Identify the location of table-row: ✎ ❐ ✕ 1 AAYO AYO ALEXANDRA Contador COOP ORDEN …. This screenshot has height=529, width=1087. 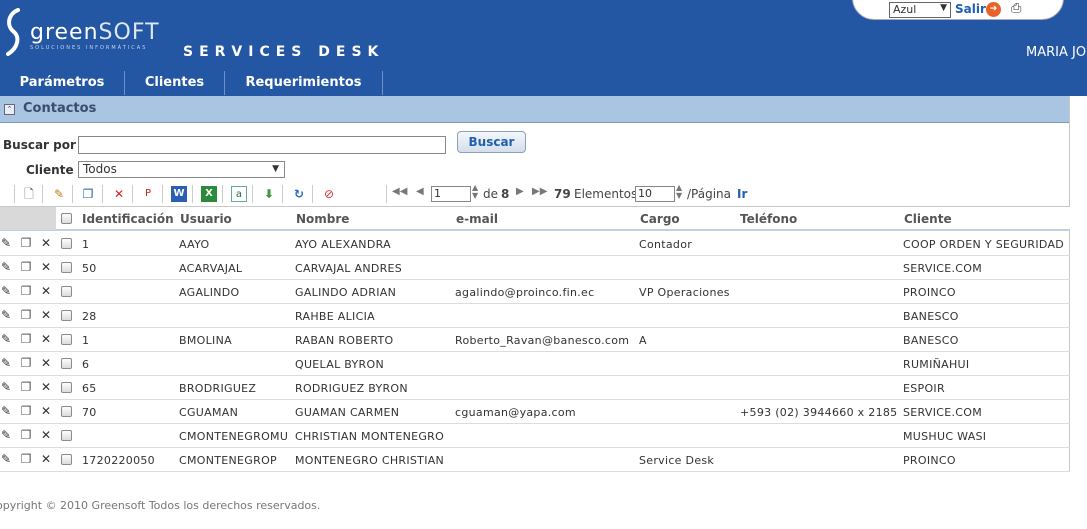
(535, 244).